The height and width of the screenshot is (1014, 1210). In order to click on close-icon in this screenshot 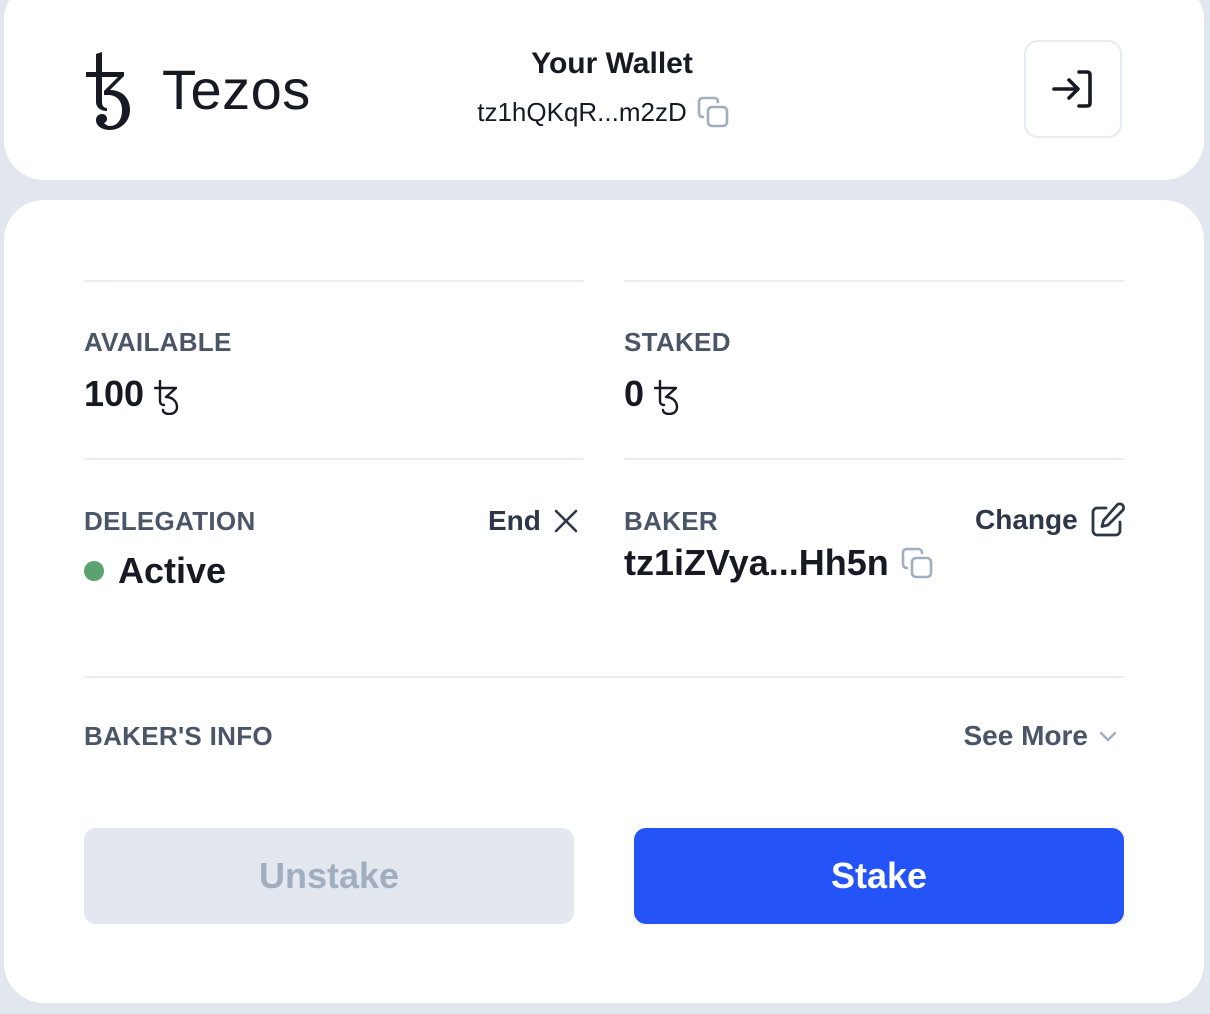, I will do `click(566, 521)`.